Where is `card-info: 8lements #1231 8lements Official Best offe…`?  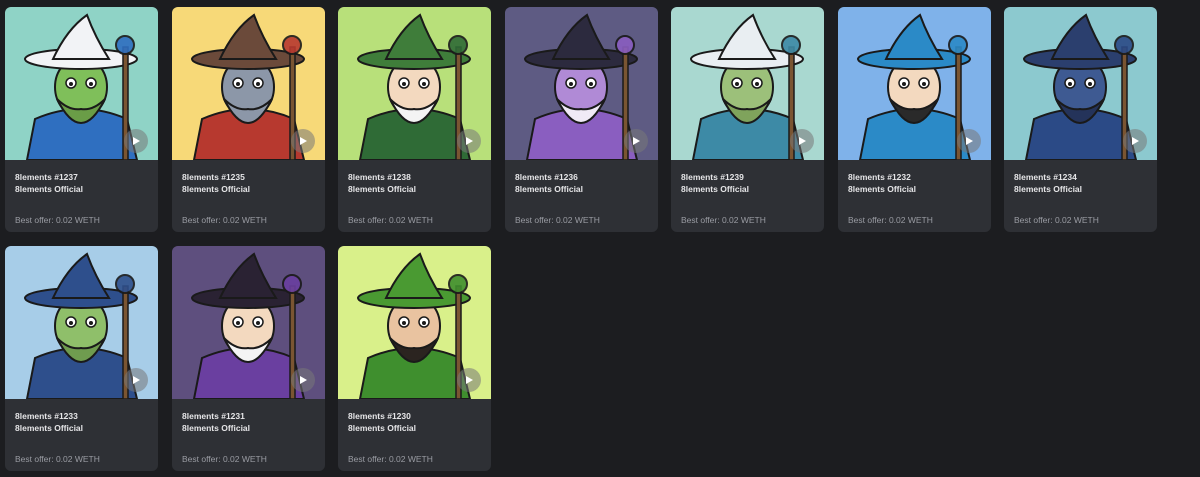 card-info: 8lements #1231 8lements Official Best offe… is located at coordinates (248, 431).